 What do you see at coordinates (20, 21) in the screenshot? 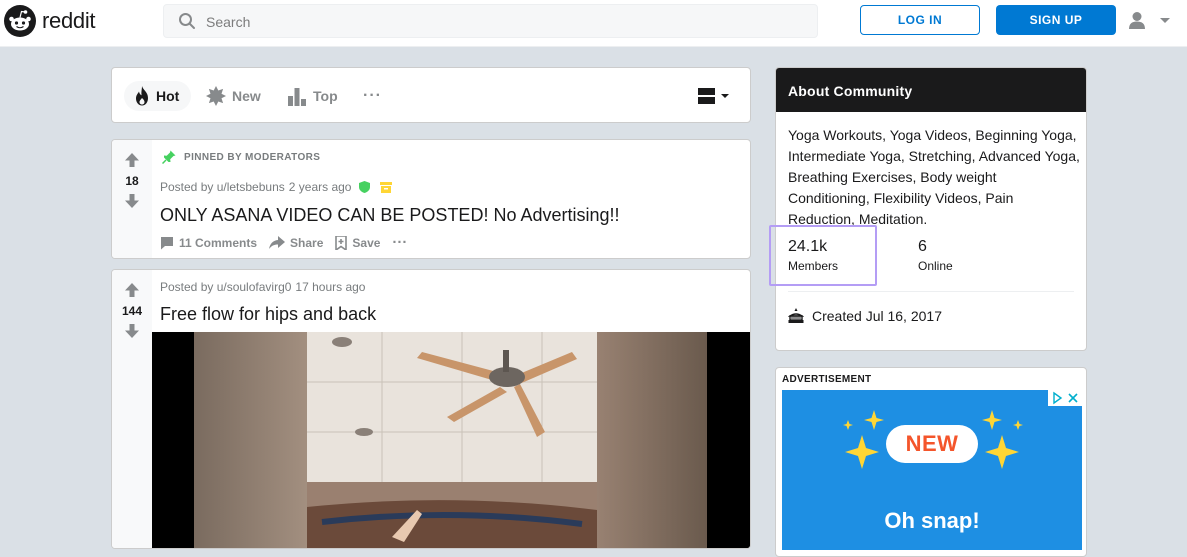
I see `reddit-logo-icon` at bounding box center [20, 21].